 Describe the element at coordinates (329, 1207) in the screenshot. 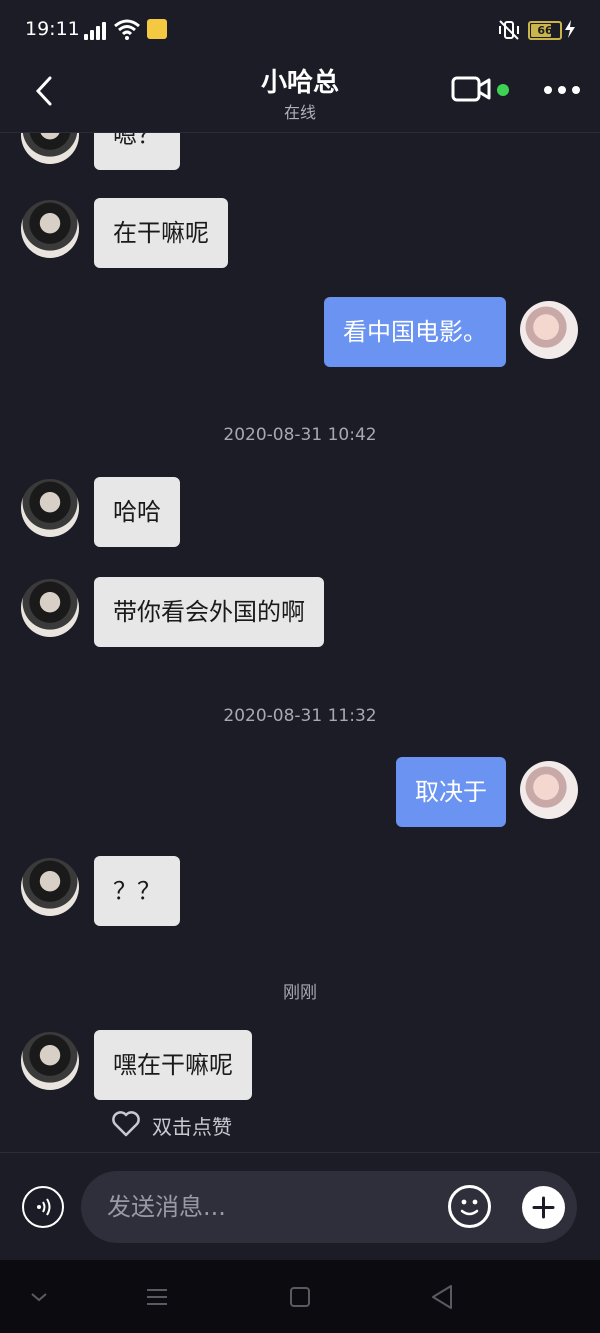

I see `message-input` at that location.